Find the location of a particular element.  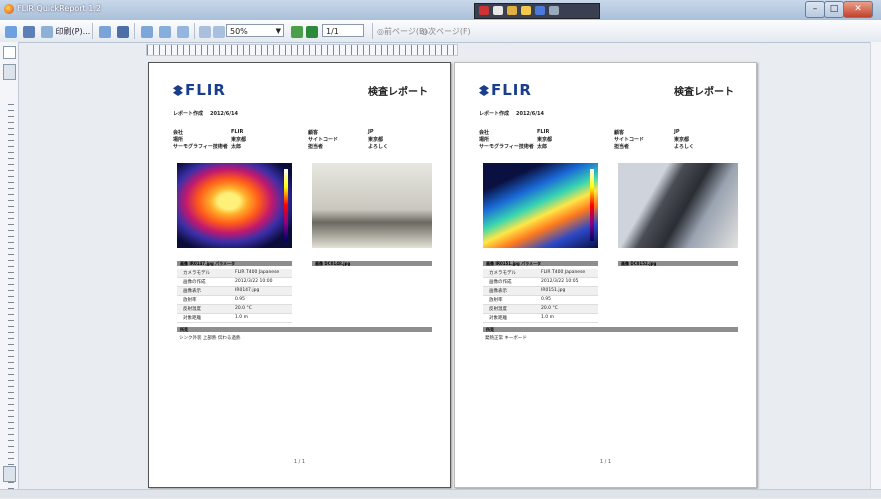

toolbar: 印刷(P)... 50% ▼ 1/1 ◎前ページ(B) ◎次ページ(F) is located at coordinates (440, 31).